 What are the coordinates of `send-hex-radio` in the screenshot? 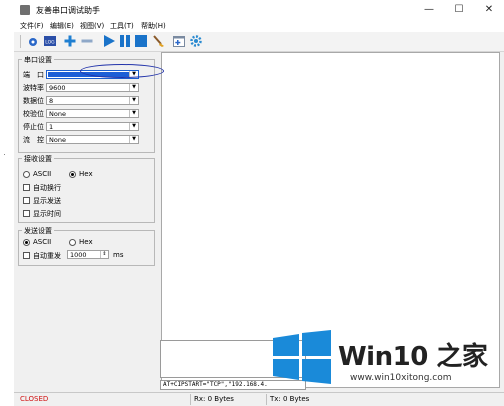 It's located at (72, 242).